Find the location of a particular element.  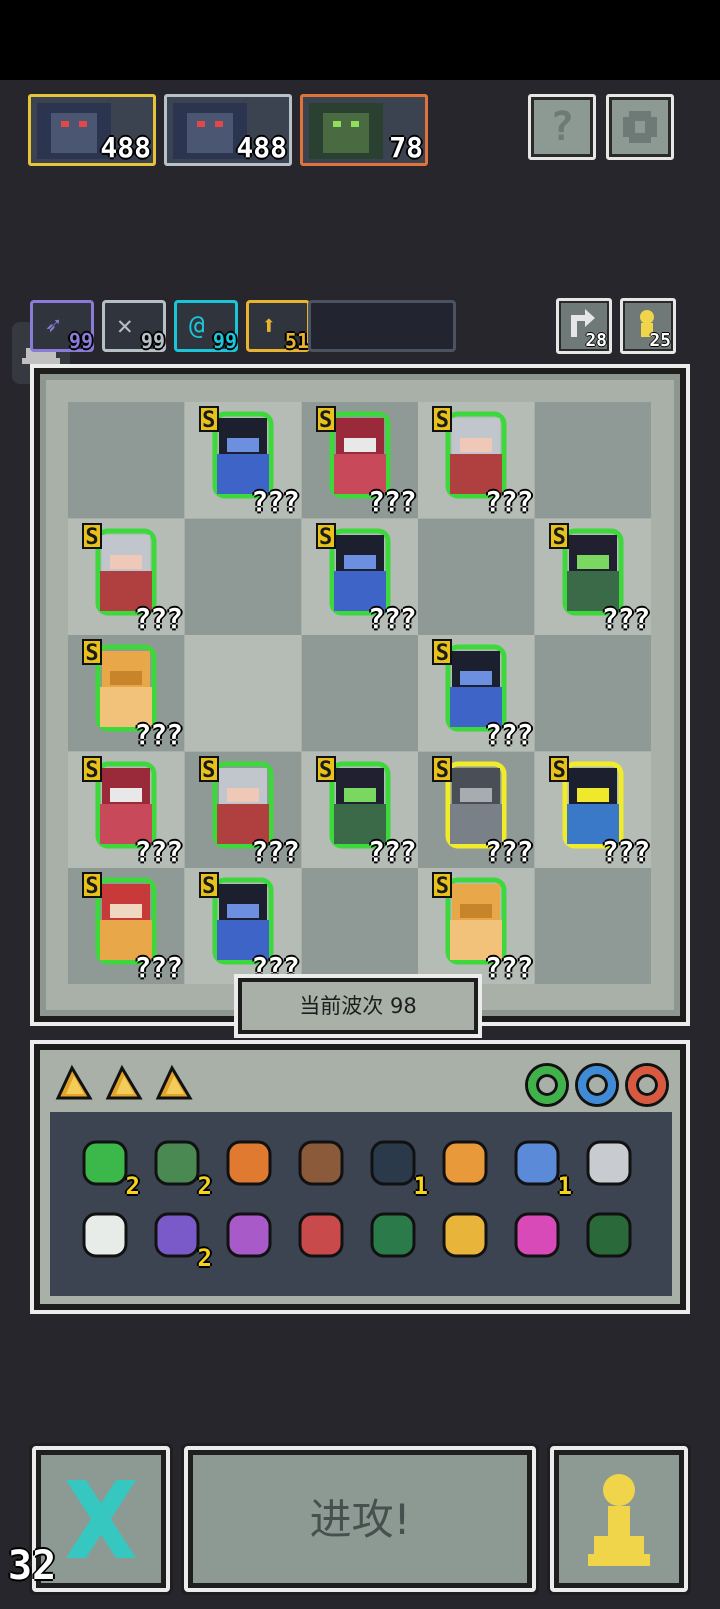

status-bar is located at coordinates (360, 40).